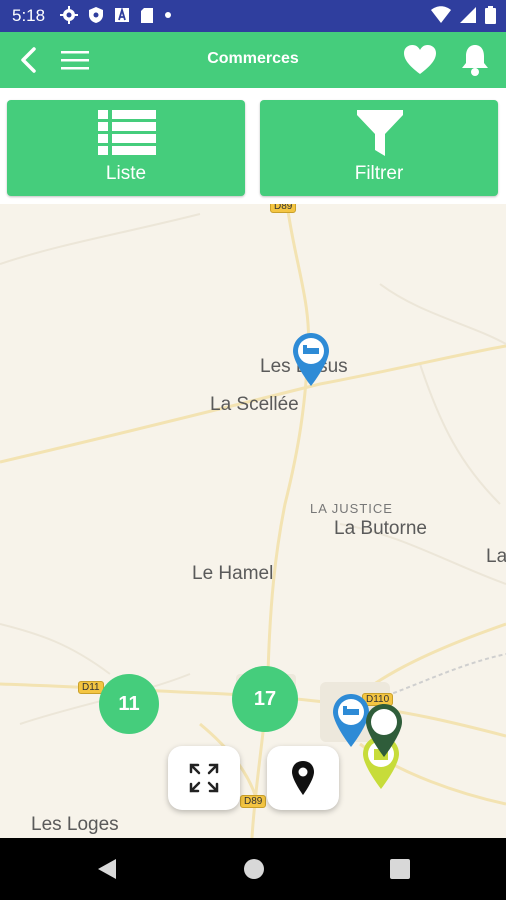 The height and width of the screenshot is (900, 506). What do you see at coordinates (253, 16) in the screenshot?
I see `status-bar: 5:18` at bounding box center [253, 16].